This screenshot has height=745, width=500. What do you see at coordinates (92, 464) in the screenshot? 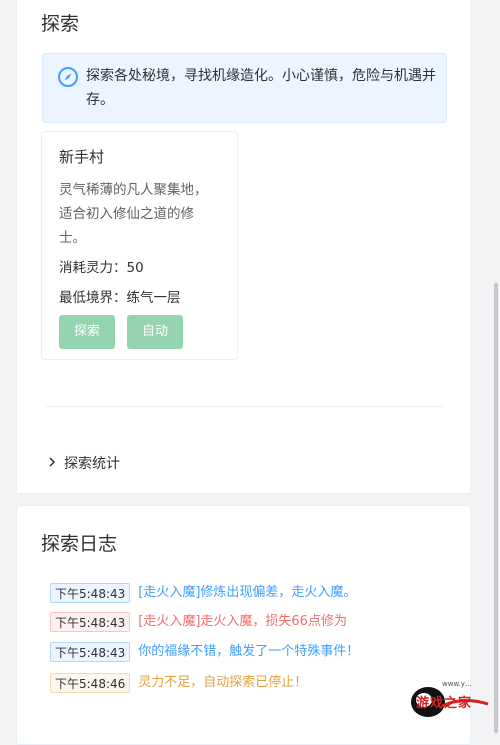
I see `stats-label: 探索统计` at bounding box center [92, 464].